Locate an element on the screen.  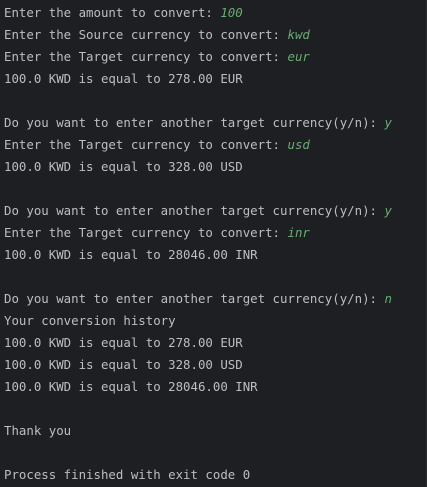
console-line-exit-status: Process finished with exit code 0 is located at coordinates (215, 475).